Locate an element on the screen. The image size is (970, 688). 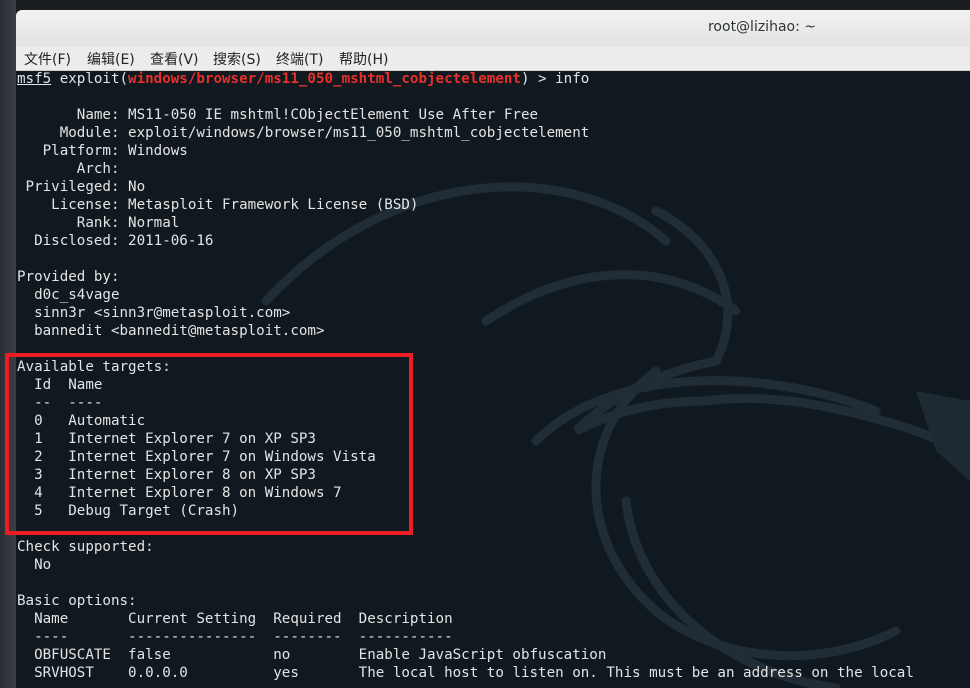
msf-prompt: msf5 is located at coordinates (34, 79).